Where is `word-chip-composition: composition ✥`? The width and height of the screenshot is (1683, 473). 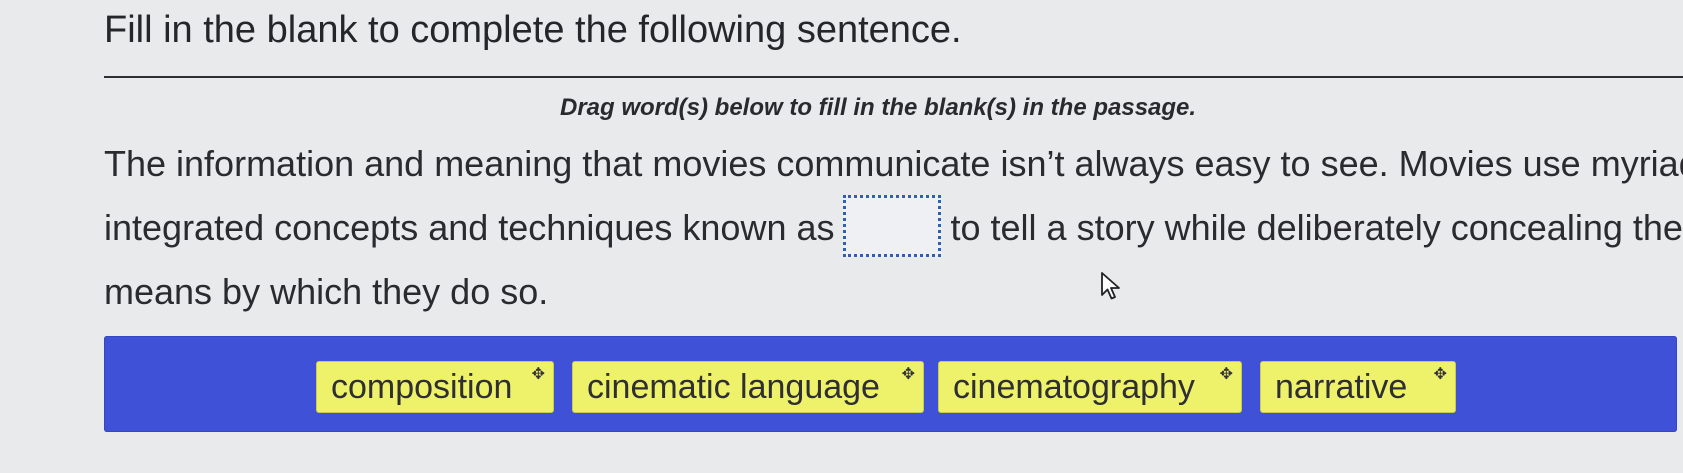
word-chip-composition: composition ✥ is located at coordinates (435, 387).